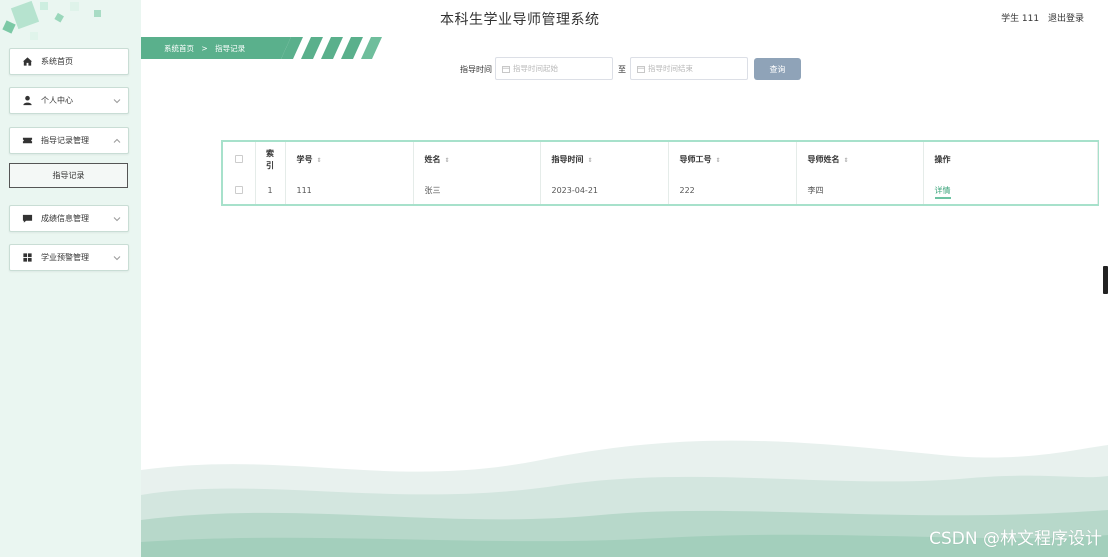 Image resolution: width=1108 pixels, height=557 pixels. What do you see at coordinates (51, 20) in the screenshot?
I see `sidebar-decoration` at bounding box center [51, 20].